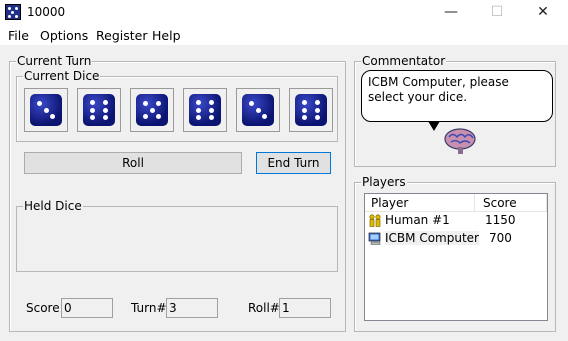 The width and height of the screenshot is (568, 341). What do you see at coordinates (43, 308) in the screenshot?
I see `score-label: Score` at bounding box center [43, 308].